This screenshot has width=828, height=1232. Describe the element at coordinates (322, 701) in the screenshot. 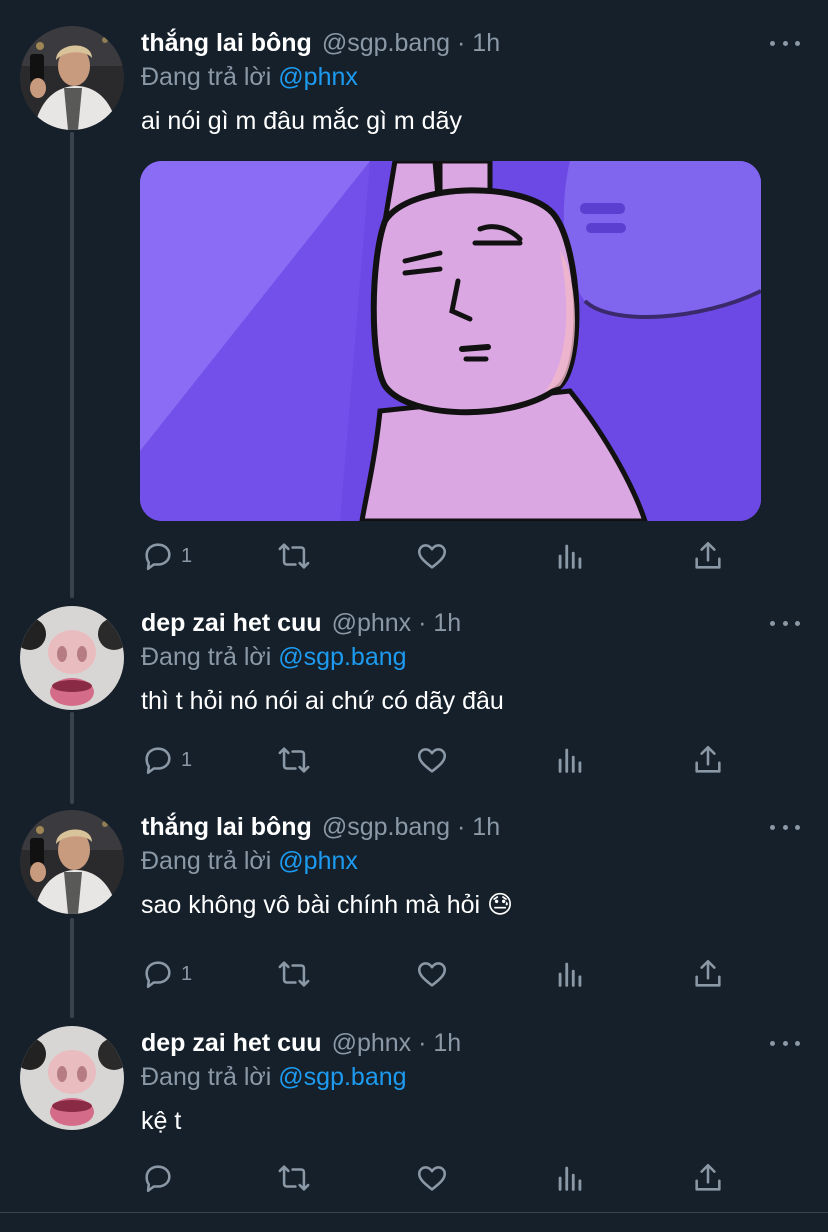

I see `tweet-text: thì t hỏi nó nói ai chứ có dãy đâu` at that location.